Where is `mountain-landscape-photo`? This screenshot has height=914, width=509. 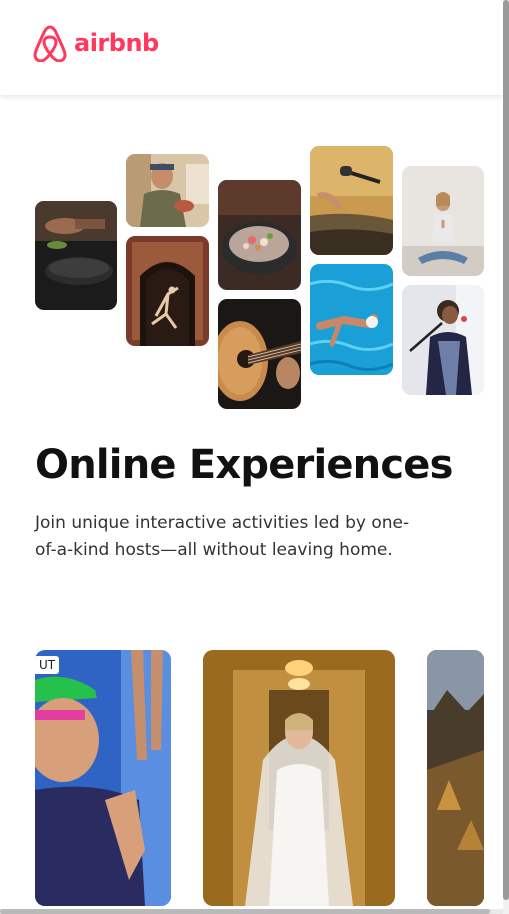 mountain-landscape-photo is located at coordinates (455, 778).